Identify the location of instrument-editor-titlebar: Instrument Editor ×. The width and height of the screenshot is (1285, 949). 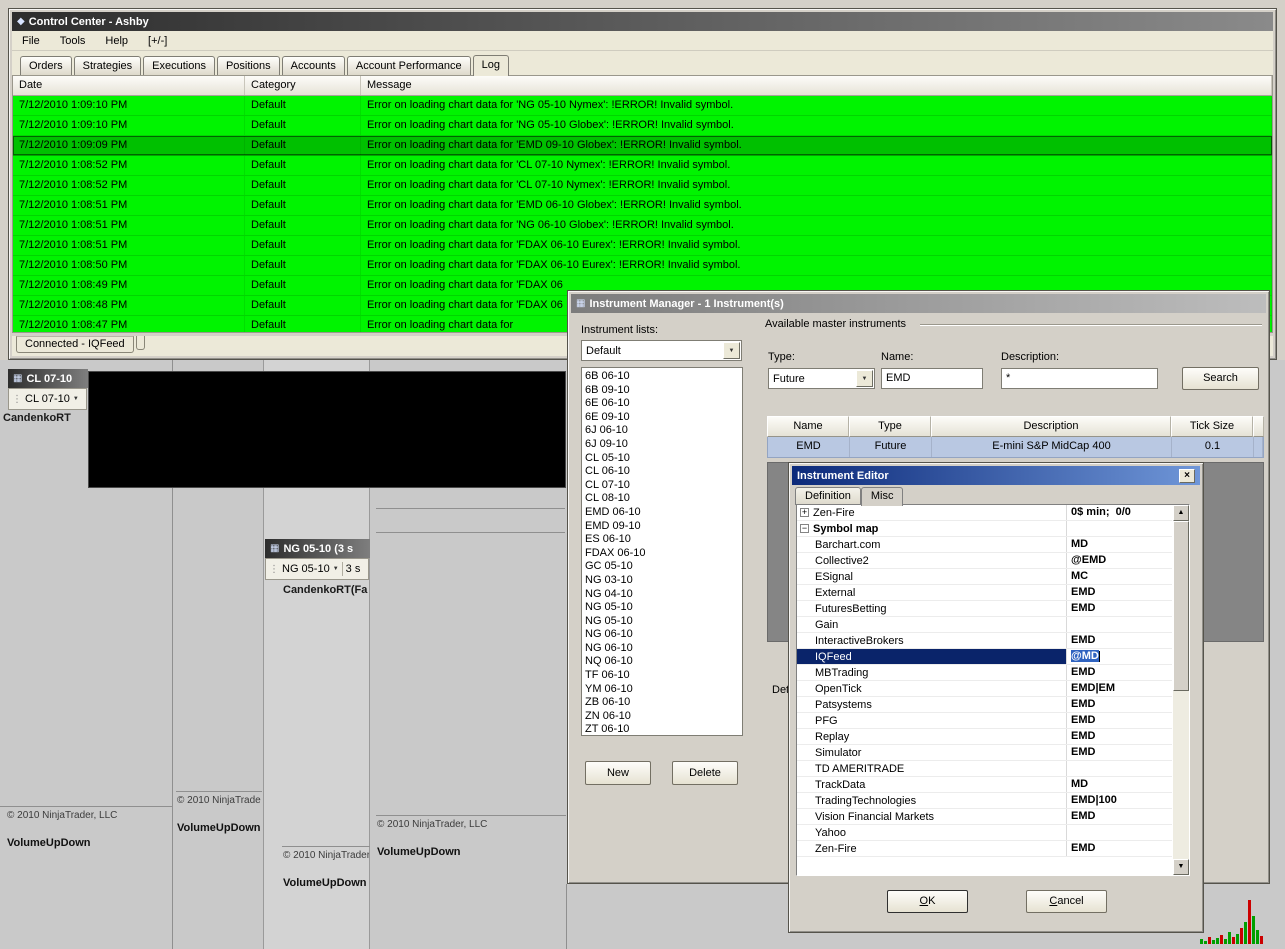
(996, 475).